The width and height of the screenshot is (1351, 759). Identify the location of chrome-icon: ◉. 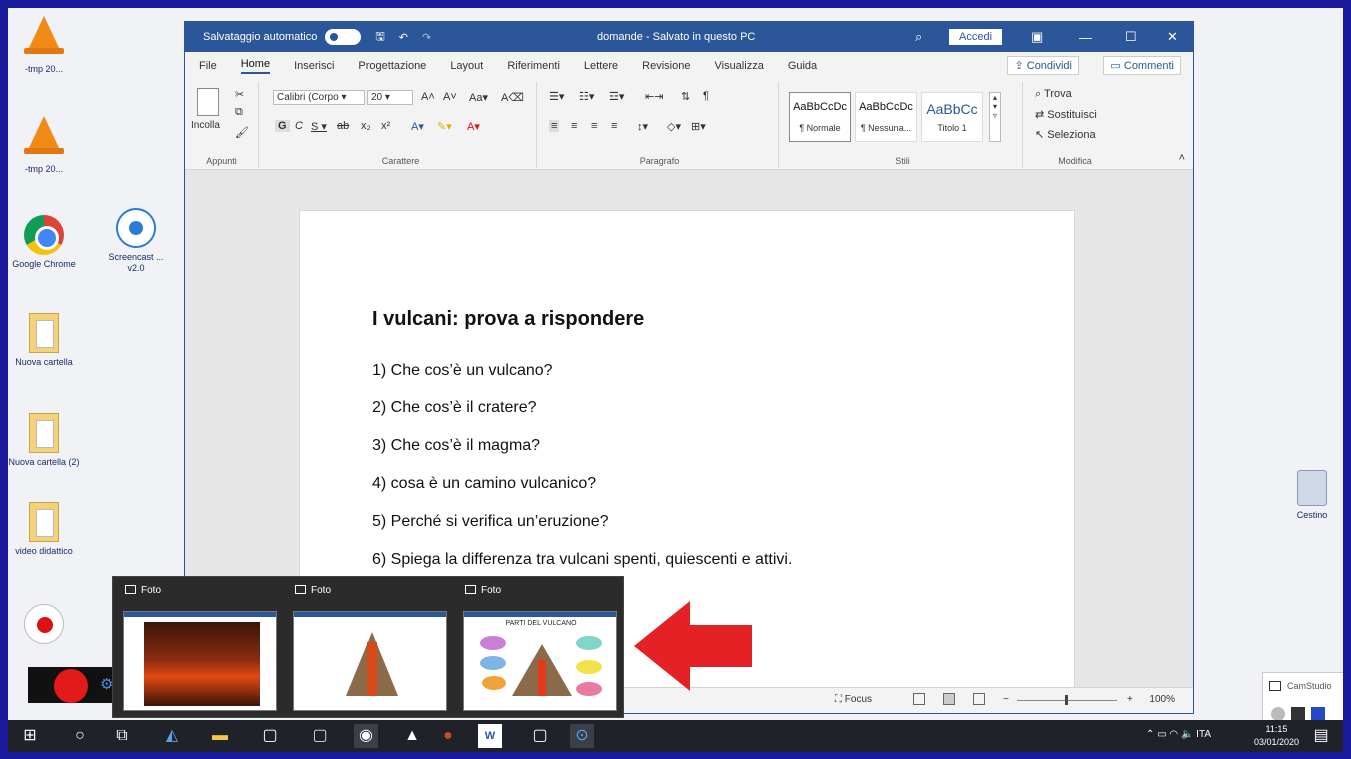
(366, 736).